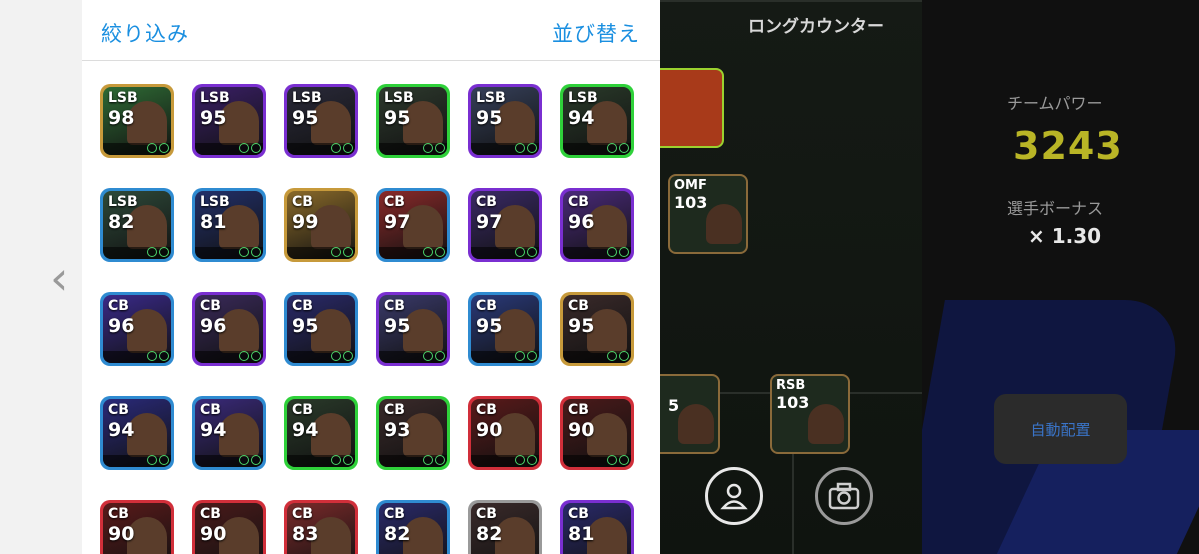 This screenshot has height=554, width=1199. Describe the element at coordinates (229, 225) in the screenshot. I see `player-card: LSB 81` at that location.